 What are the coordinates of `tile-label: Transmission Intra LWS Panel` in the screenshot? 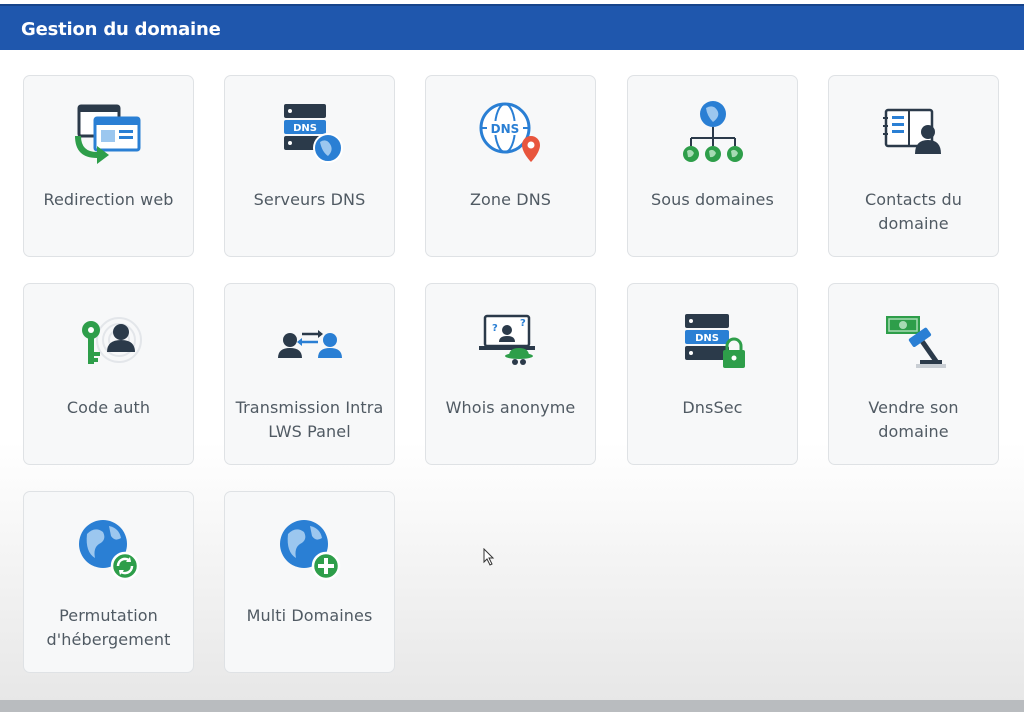 It's located at (309, 419).